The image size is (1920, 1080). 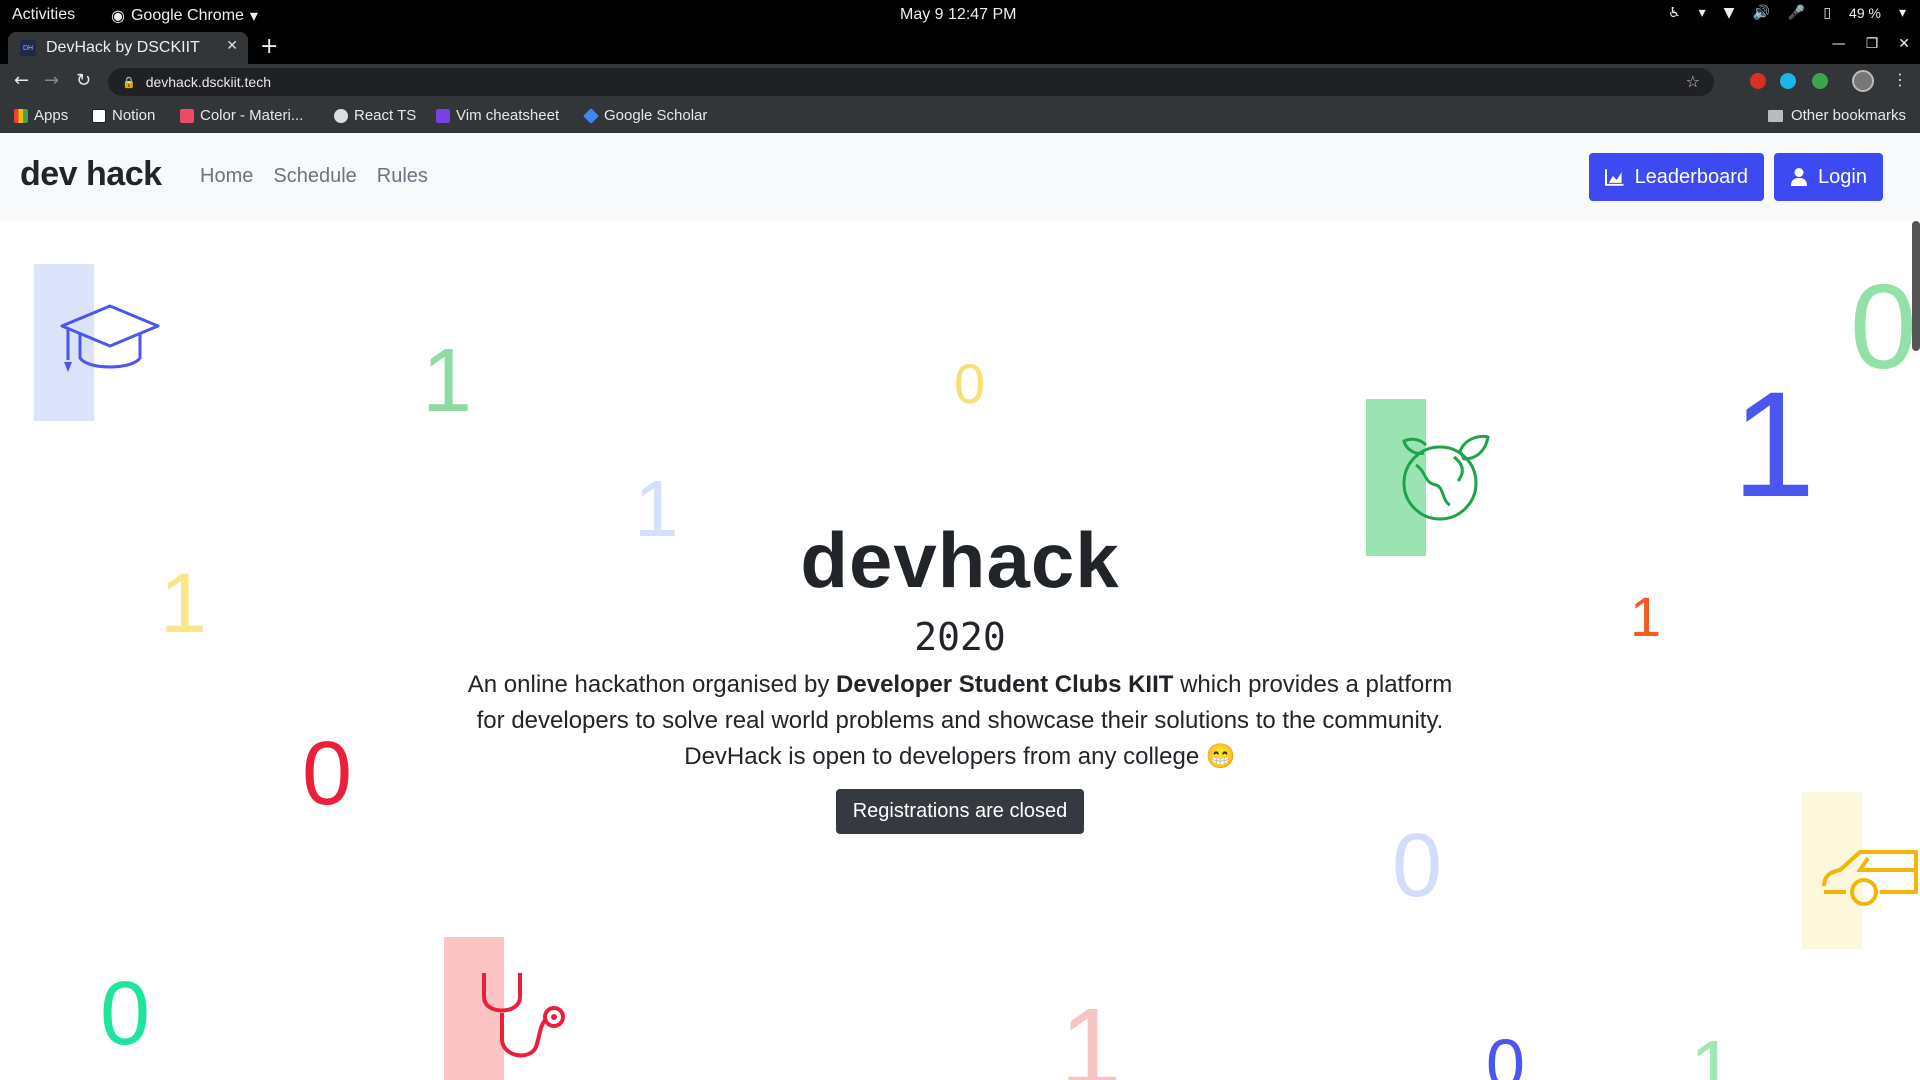 What do you see at coordinates (208, 82) in the screenshot?
I see `url-text: devhack.dsckiit.tech` at bounding box center [208, 82].